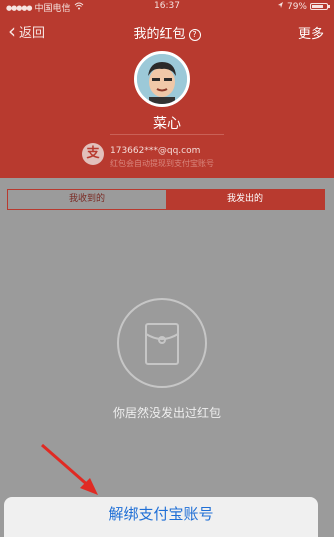 This screenshot has height=537, width=334. Describe the element at coordinates (194, 35) in the screenshot. I see `help-icon: ?` at that location.